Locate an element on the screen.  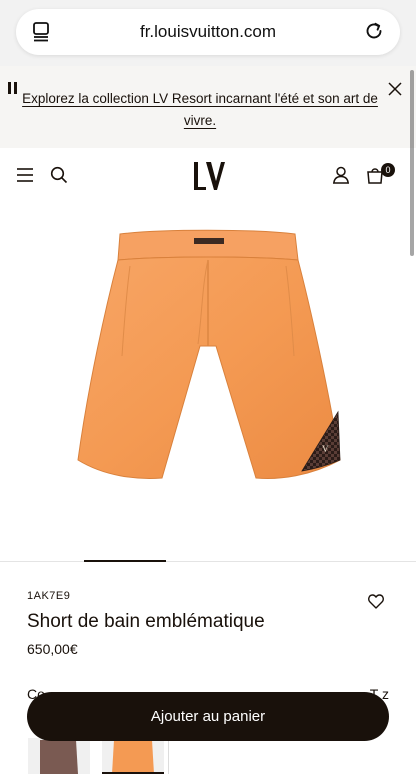
reload-icon is located at coordinates (374, 31).